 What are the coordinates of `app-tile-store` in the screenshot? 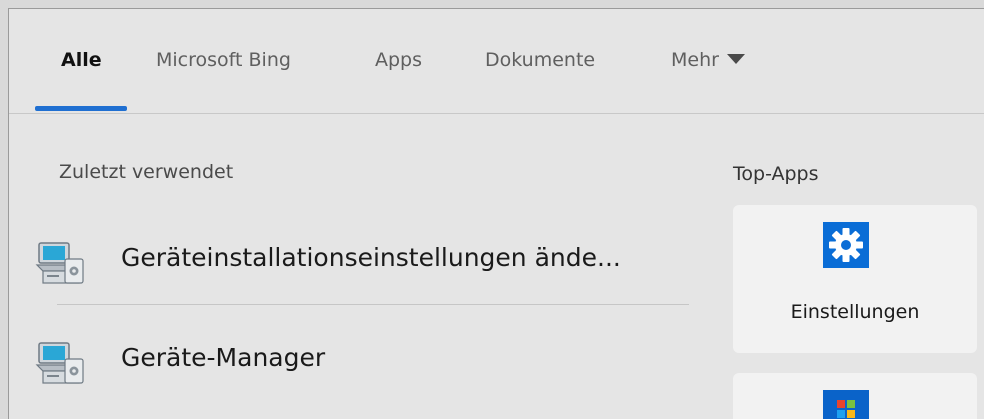 It's located at (855, 396).